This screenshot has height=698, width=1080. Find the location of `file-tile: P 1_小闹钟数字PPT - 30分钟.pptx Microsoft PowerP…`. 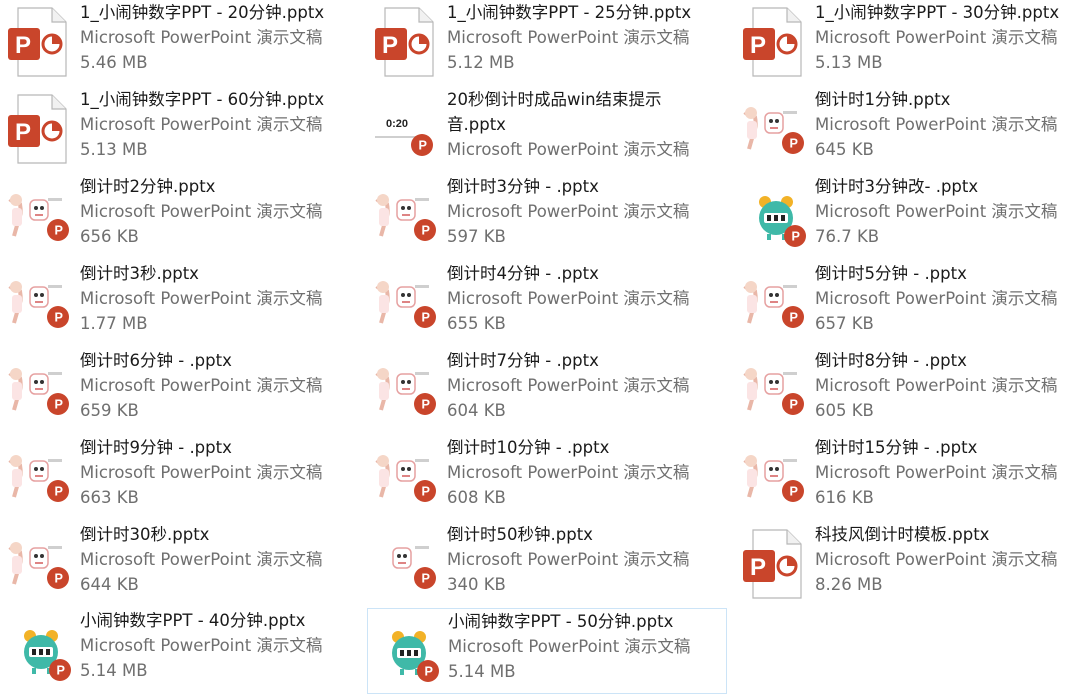

file-tile: P 1_小闹钟数字PPT - 30分钟.pptx Microsoft PowerP… is located at coordinates (907, 43).